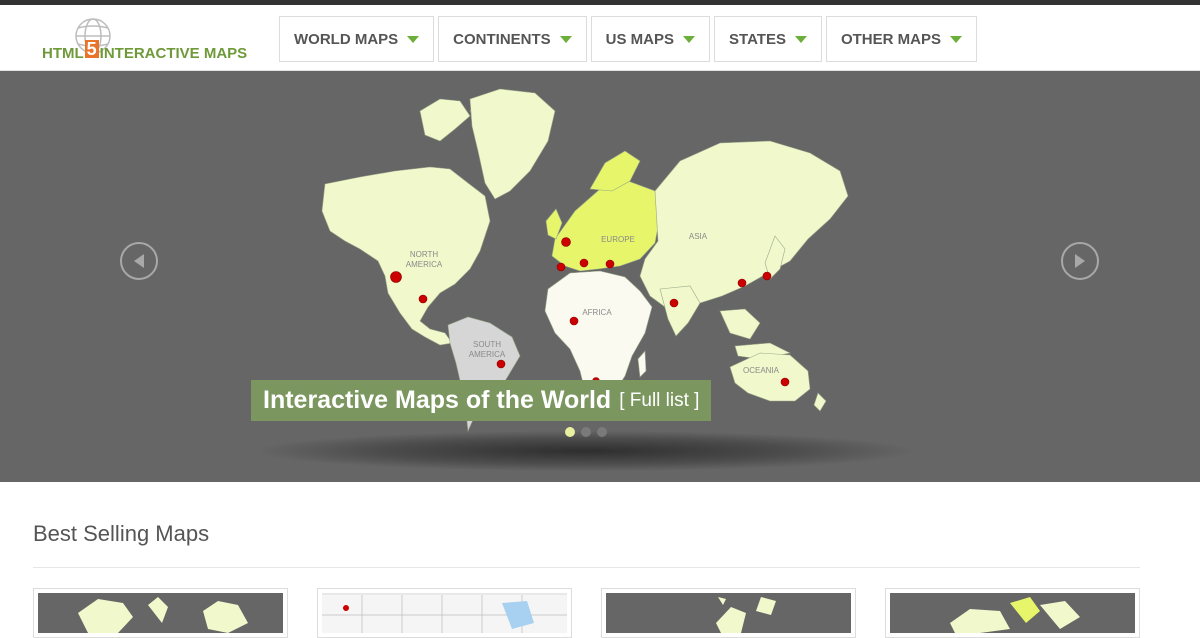 The width and height of the screenshot is (1200, 638). I want to click on slider-prev-button, so click(139, 261).